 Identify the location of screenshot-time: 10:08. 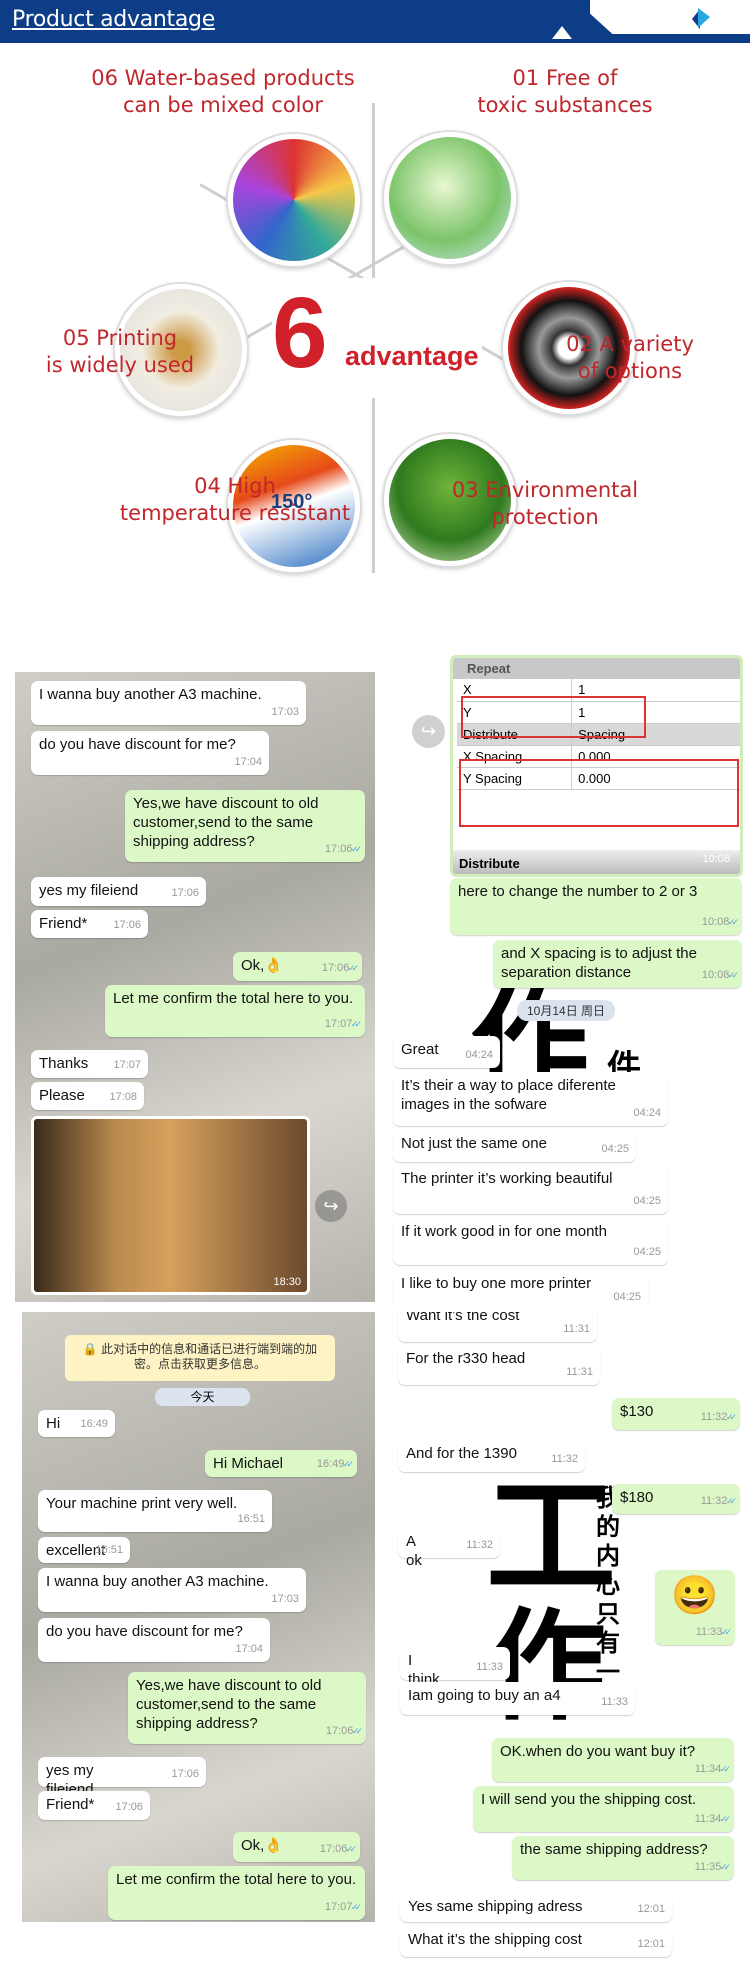
(716, 859).